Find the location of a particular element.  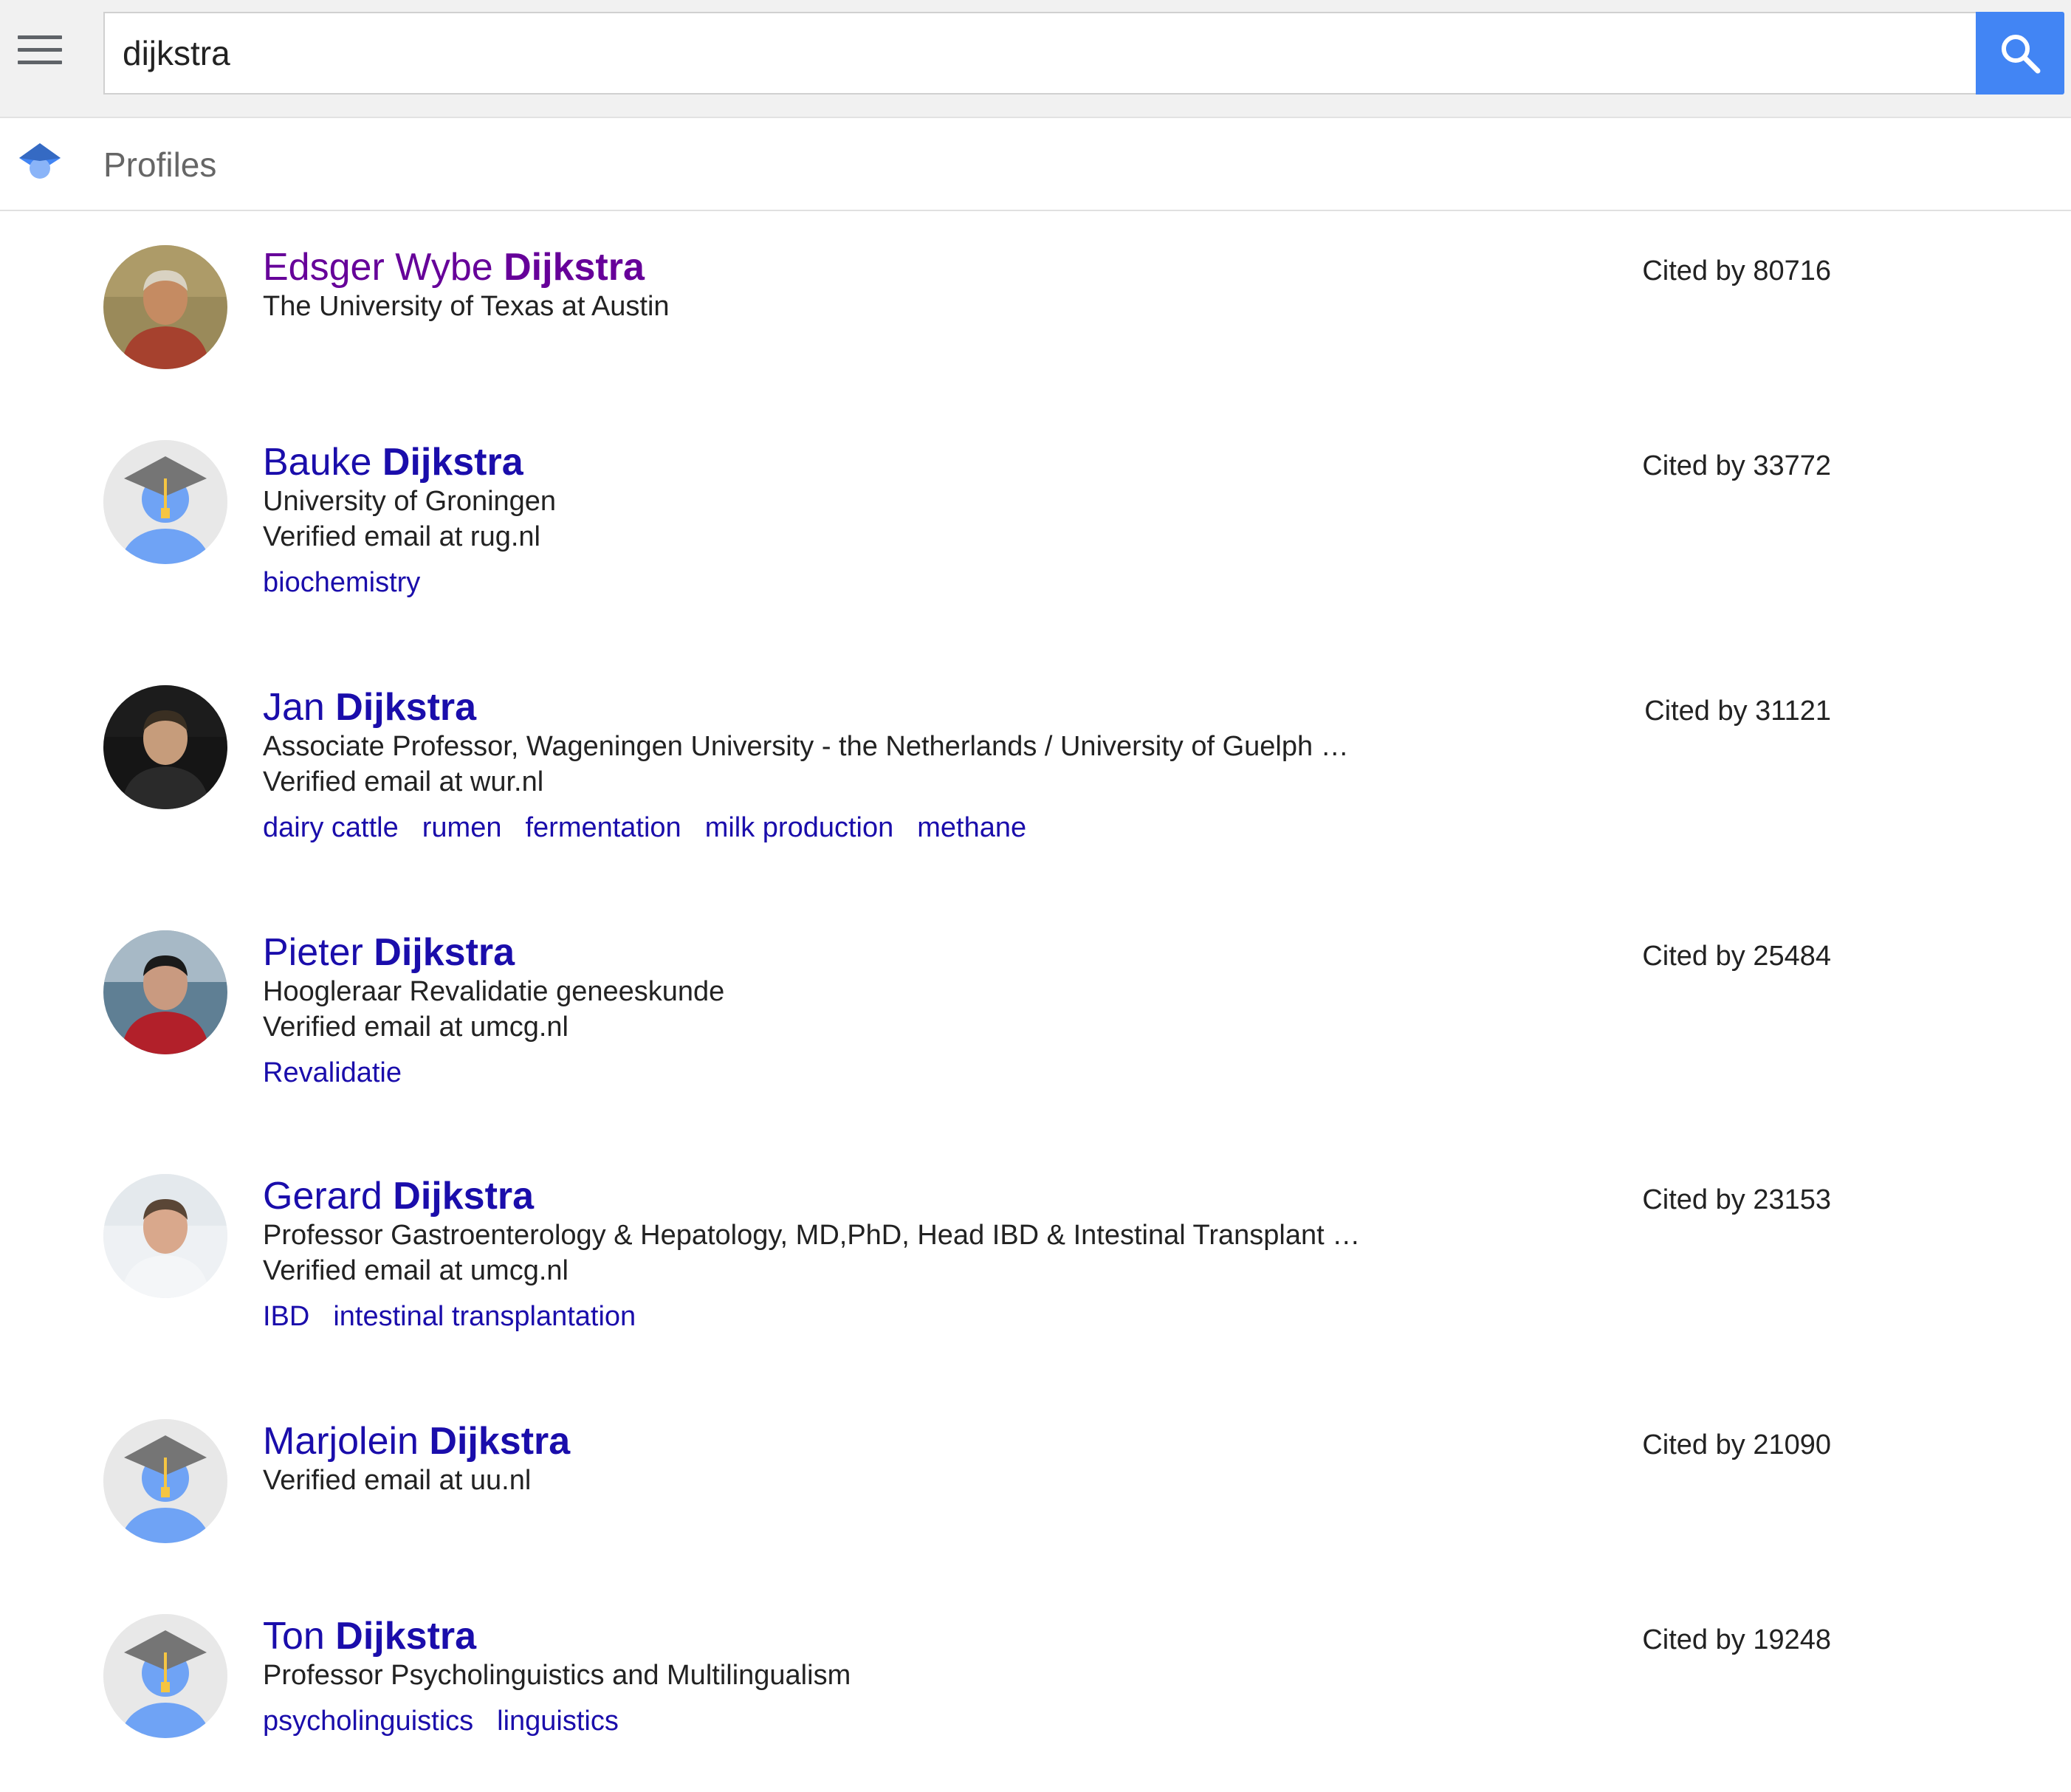

interest-tags: IBD intestinal transplantation is located at coordinates (461, 1319).